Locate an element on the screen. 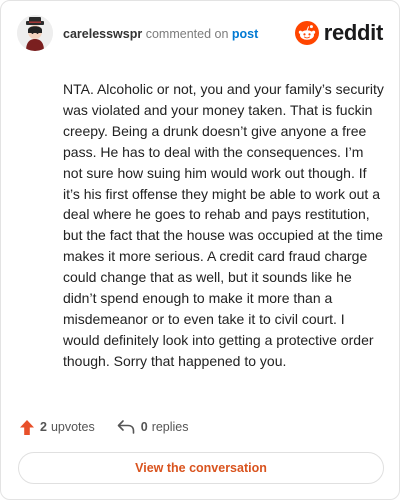 The width and height of the screenshot is (400, 500). view-conversation-button: View the conversation is located at coordinates (201, 468).